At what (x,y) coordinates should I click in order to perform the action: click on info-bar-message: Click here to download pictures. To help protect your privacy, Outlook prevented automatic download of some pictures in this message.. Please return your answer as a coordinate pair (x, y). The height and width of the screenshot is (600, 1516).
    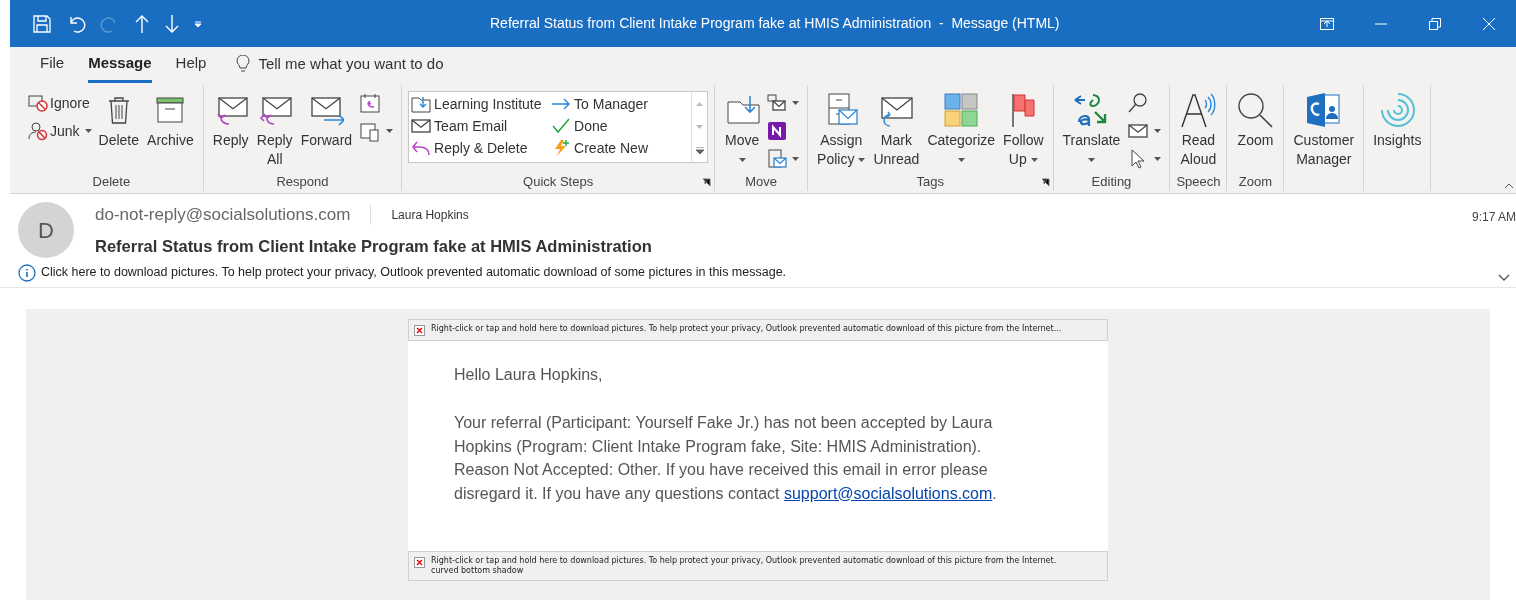
    Looking at the image, I should click on (414, 272).